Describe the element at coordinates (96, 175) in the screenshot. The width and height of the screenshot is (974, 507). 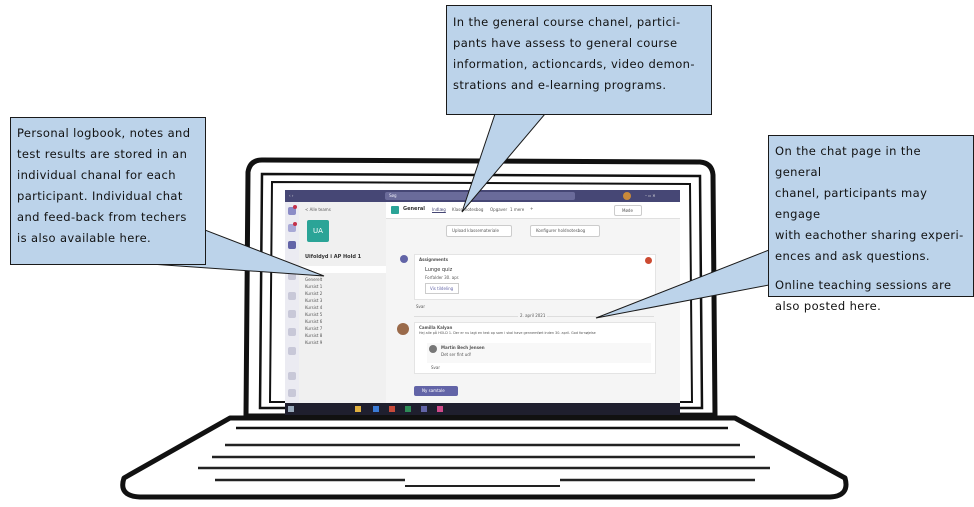
I see `callout-line: individual chanal for each` at that location.